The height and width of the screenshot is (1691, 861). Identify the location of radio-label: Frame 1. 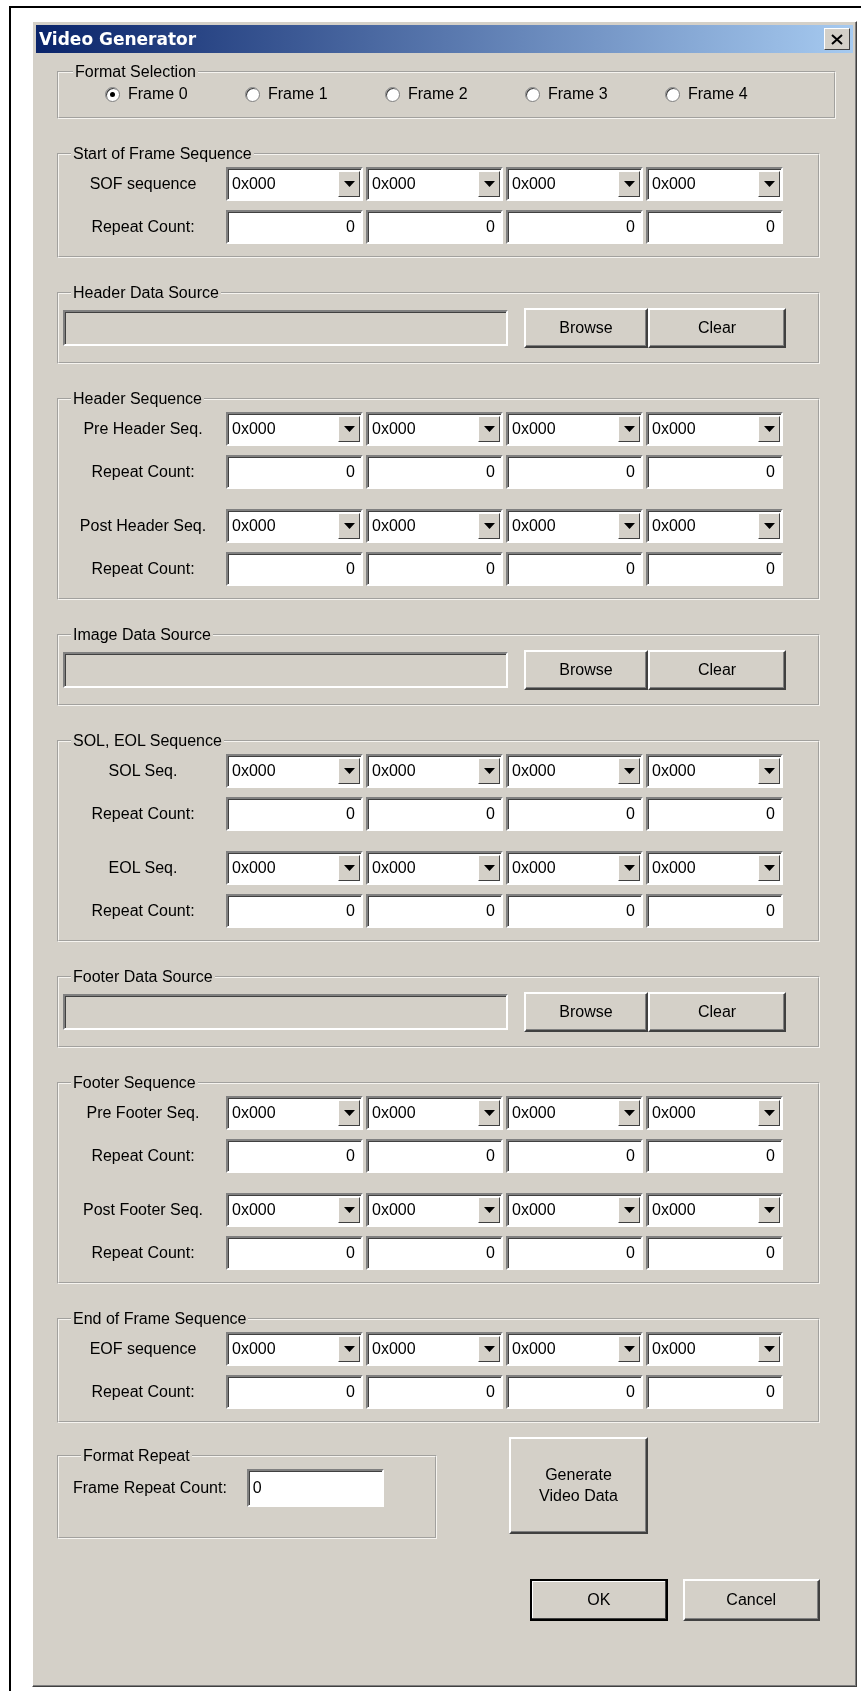
(298, 94).